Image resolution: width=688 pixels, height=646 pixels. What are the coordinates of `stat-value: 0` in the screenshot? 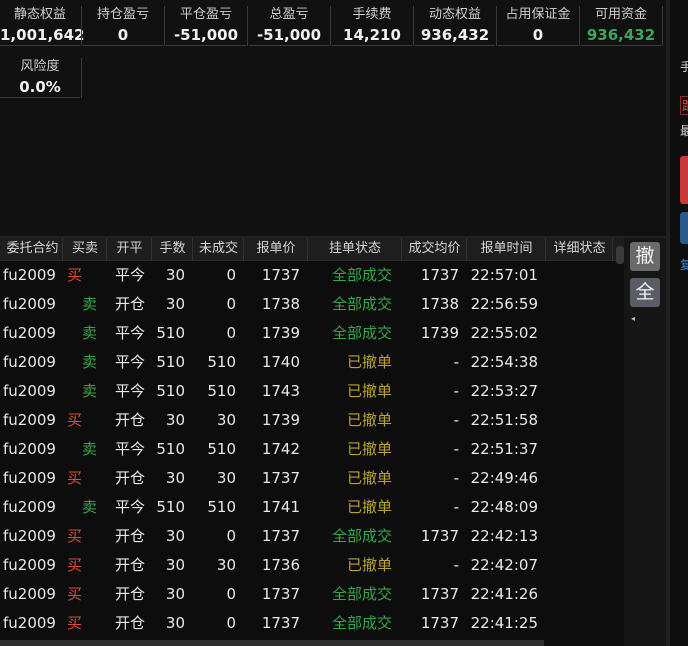 It's located at (538, 35).